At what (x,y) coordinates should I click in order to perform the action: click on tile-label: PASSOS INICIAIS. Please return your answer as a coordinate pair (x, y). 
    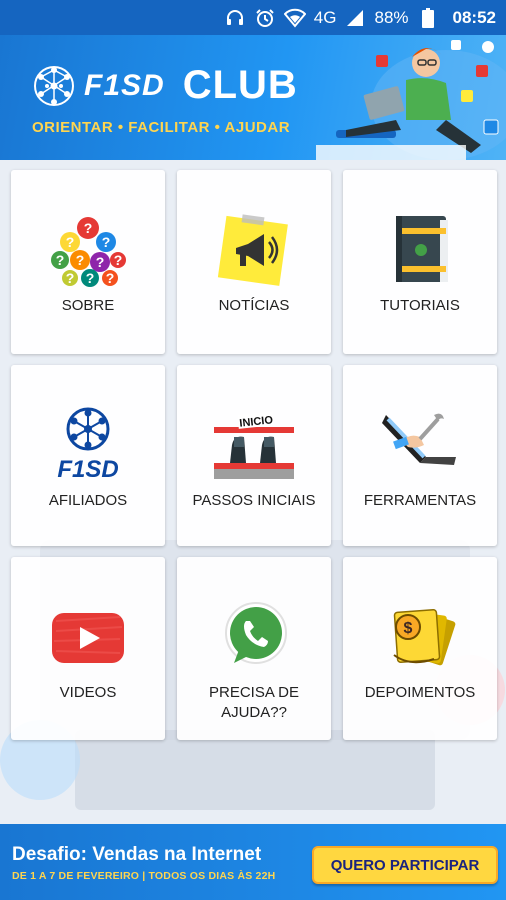
    Looking at the image, I should click on (254, 500).